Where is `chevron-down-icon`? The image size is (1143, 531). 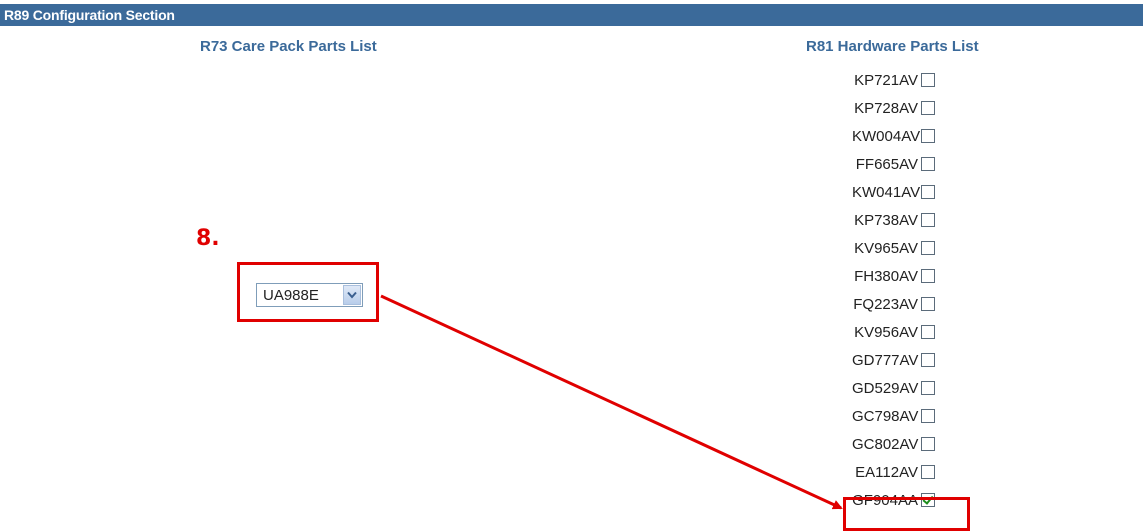
chevron-down-icon is located at coordinates (352, 295).